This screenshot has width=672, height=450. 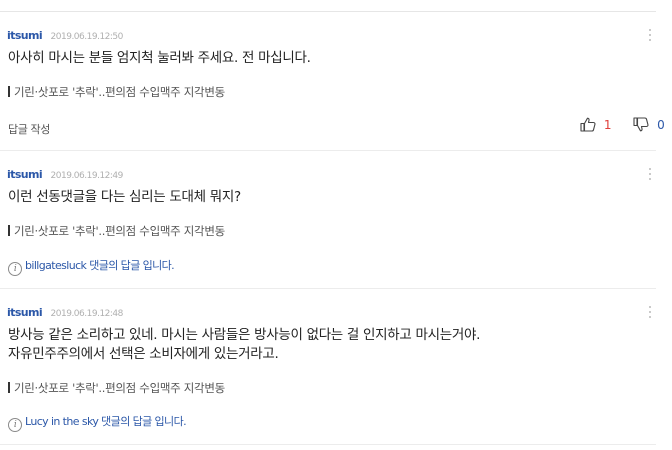 What do you see at coordinates (15, 425) in the screenshot?
I see `info-icon: i` at bounding box center [15, 425].